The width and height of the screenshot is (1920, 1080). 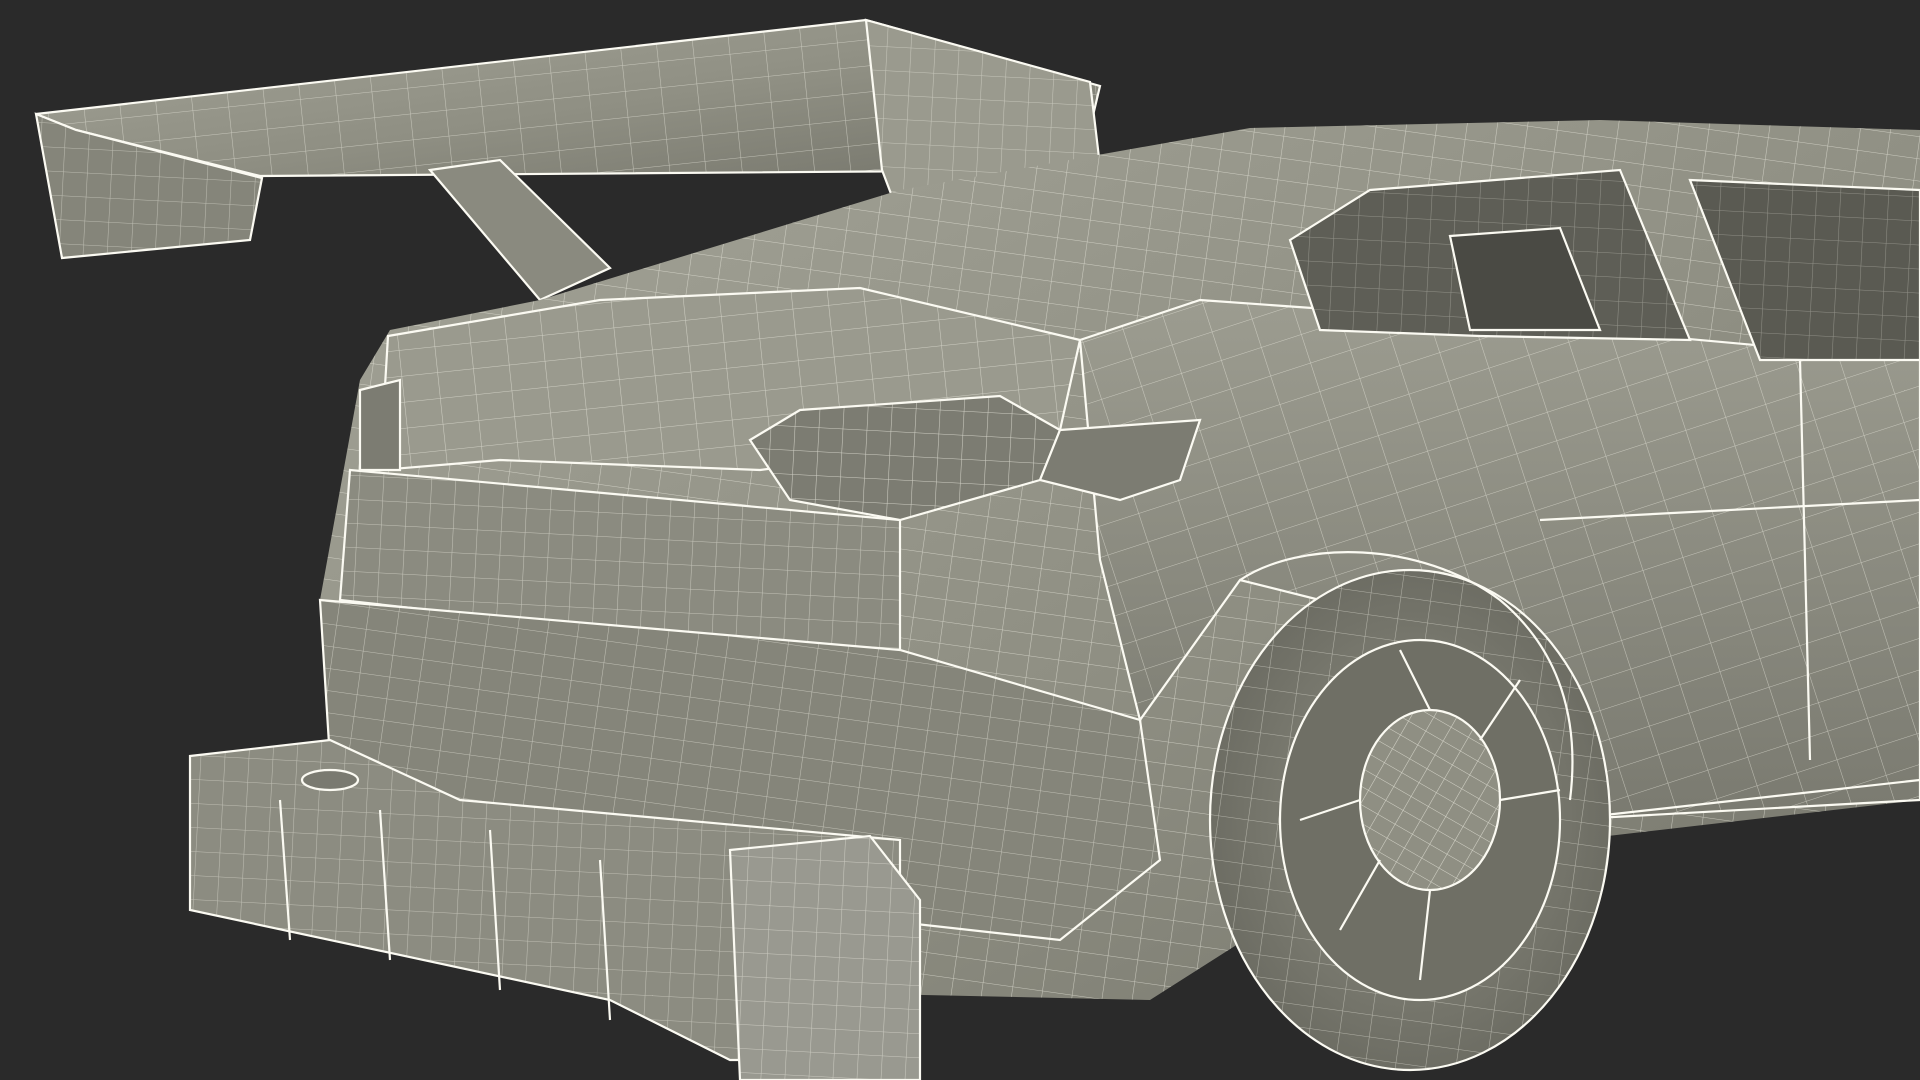 What do you see at coordinates (1410, 820) in the screenshot?
I see `rear-wheel` at bounding box center [1410, 820].